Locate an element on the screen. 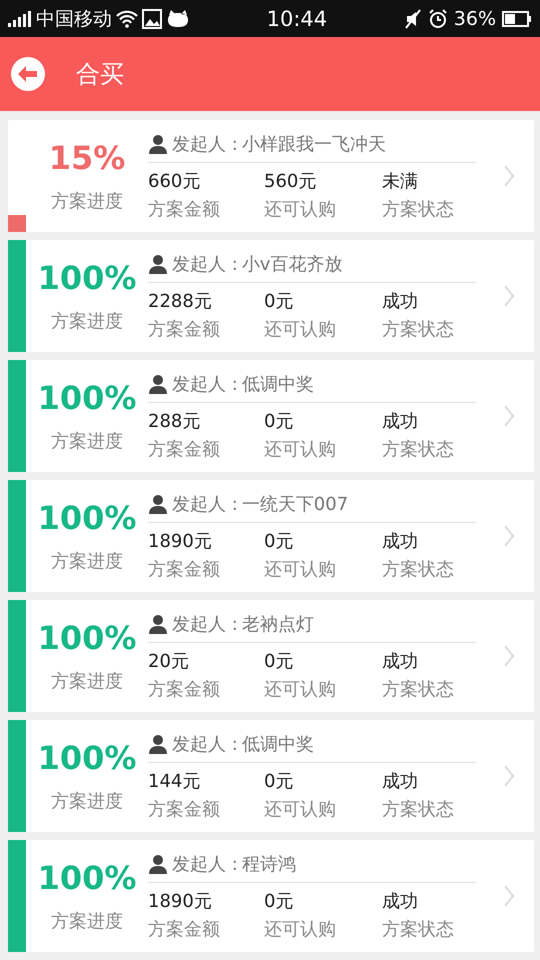 Image resolution: width=540 pixels, height=960 pixels. plan-card: 100% 方案进度 发起人 : 低调中奖 288元 0元 成功 方案金额 还可认购 方案状态 is located at coordinates (271, 416).